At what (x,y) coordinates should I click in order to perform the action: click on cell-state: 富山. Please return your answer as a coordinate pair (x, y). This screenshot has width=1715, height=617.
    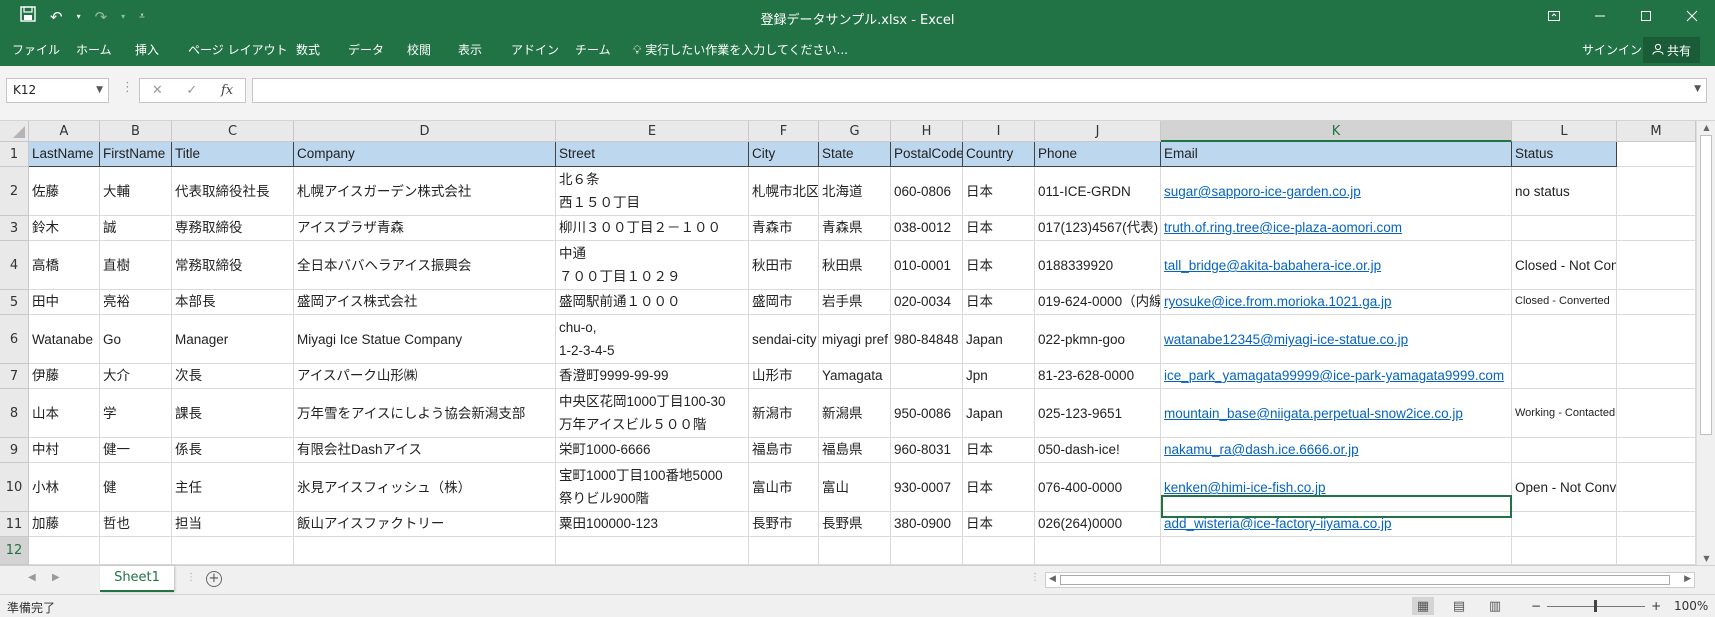
    Looking at the image, I should click on (855, 487).